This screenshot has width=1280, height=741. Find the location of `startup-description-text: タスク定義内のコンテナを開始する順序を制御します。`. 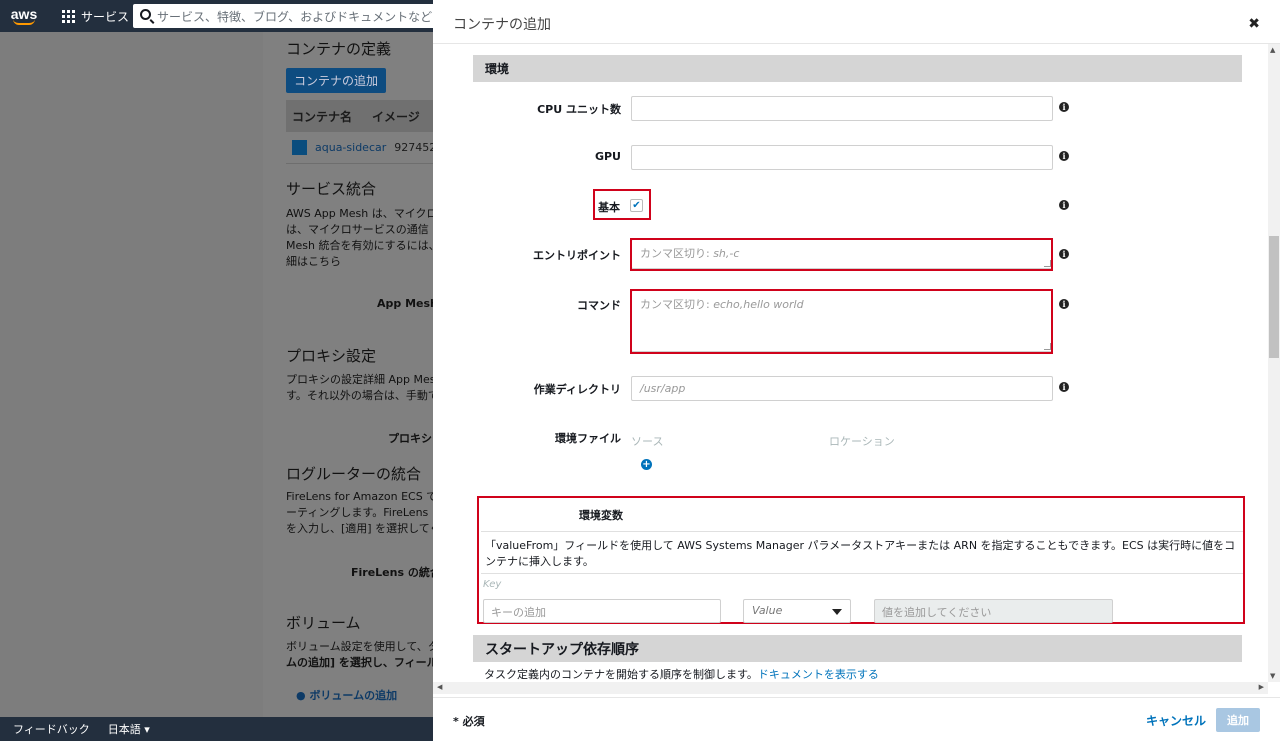

startup-description-text: タスク定義内のコンテナを開始する順序を制御します。 is located at coordinates (621, 674).